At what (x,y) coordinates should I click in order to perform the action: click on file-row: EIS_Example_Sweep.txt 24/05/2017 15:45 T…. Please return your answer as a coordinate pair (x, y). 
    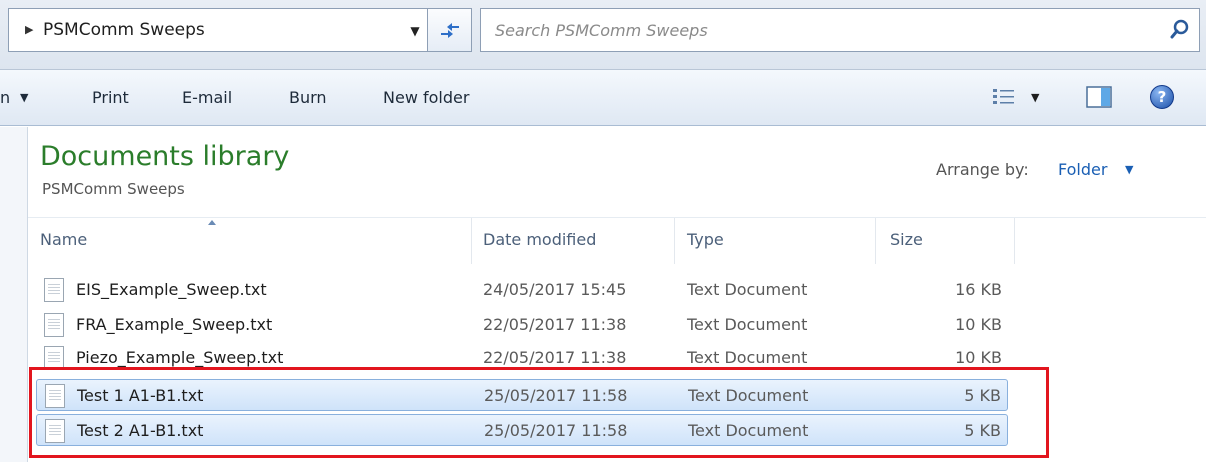
    Looking at the image, I should click on (522, 290).